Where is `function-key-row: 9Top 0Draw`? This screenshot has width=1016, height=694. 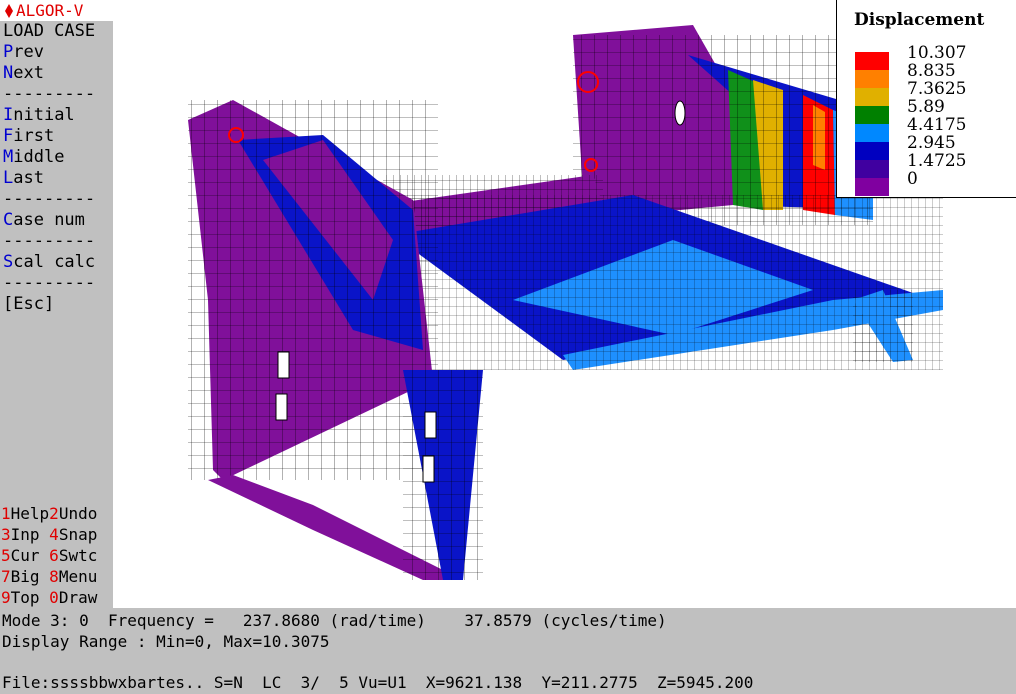 function-key-row: 9Top 0Draw is located at coordinates (49, 597).